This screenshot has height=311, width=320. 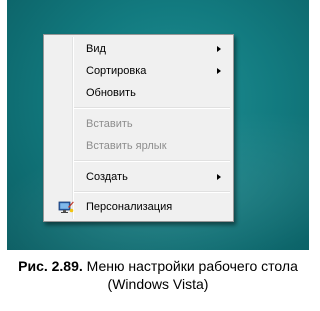 What do you see at coordinates (109, 124) in the screenshot?
I see `menu-item-label: Вставить` at bounding box center [109, 124].